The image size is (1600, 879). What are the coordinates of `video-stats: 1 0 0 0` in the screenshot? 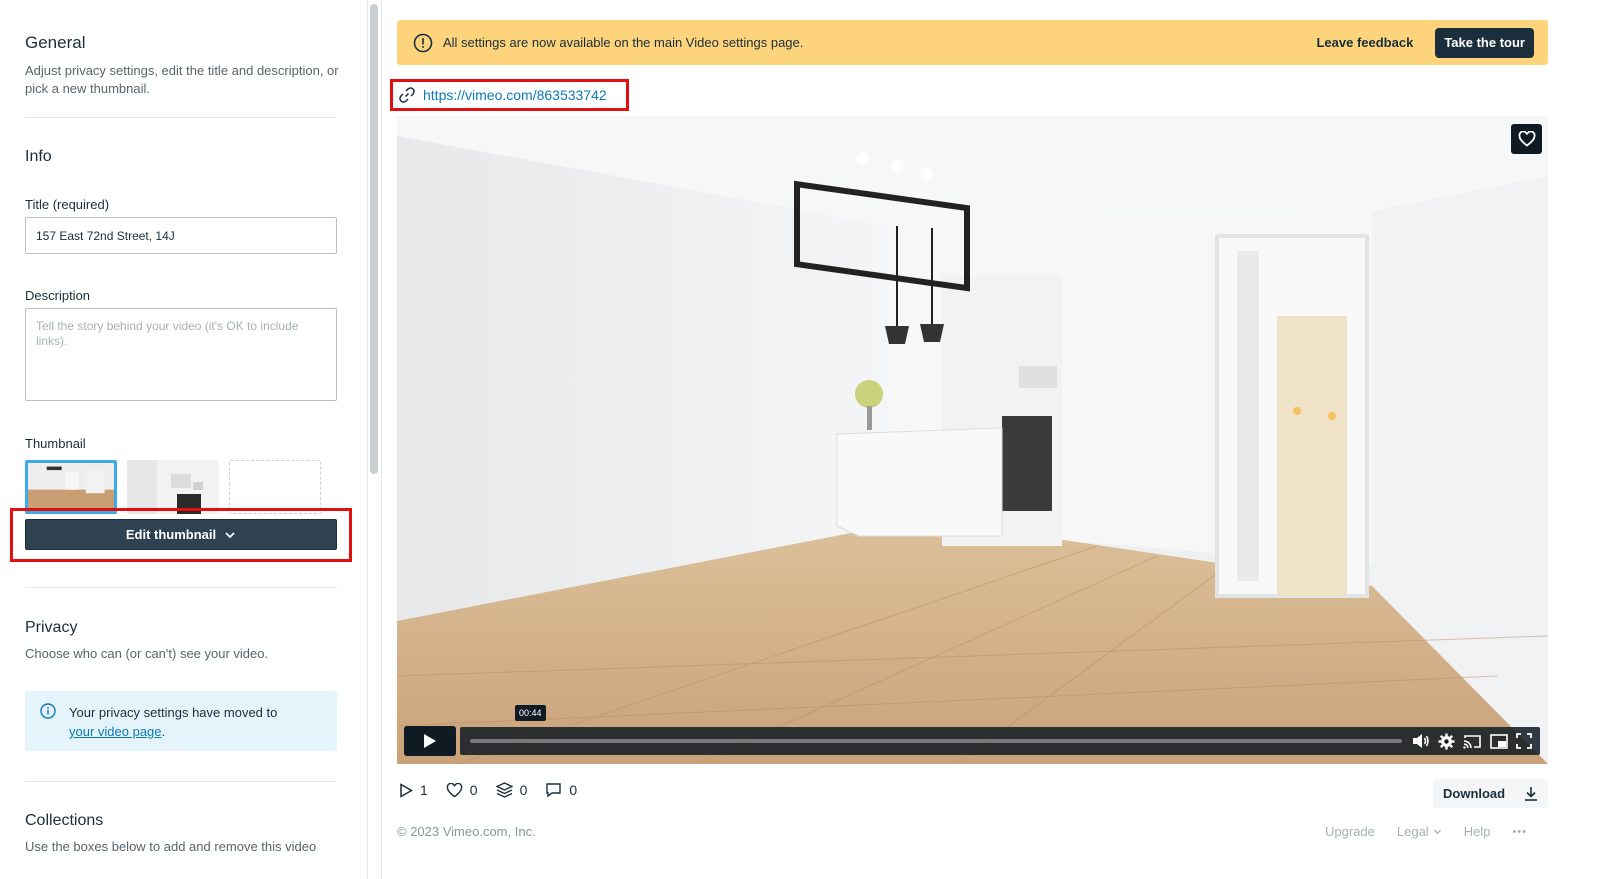 It's located at (488, 790).